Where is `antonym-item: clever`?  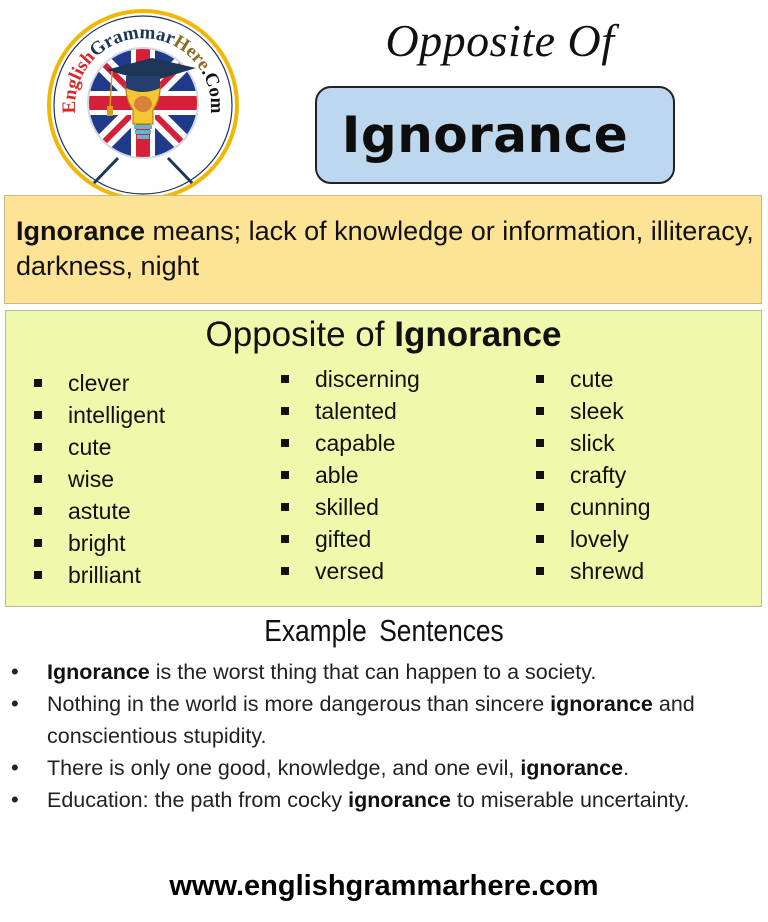
antonym-item: clever is located at coordinates (99, 383).